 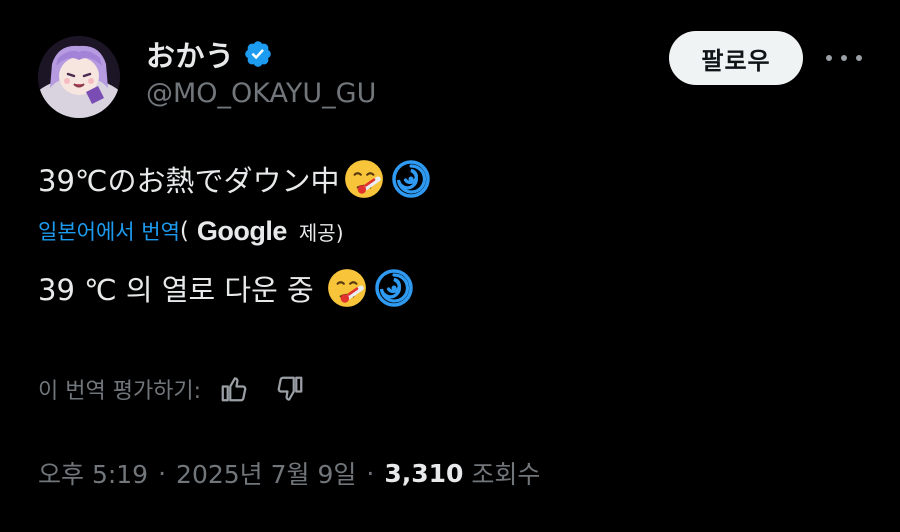 What do you see at coordinates (321, 232) in the screenshot?
I see `provided-by-text: 제공)` at bounding box center [321, 232].